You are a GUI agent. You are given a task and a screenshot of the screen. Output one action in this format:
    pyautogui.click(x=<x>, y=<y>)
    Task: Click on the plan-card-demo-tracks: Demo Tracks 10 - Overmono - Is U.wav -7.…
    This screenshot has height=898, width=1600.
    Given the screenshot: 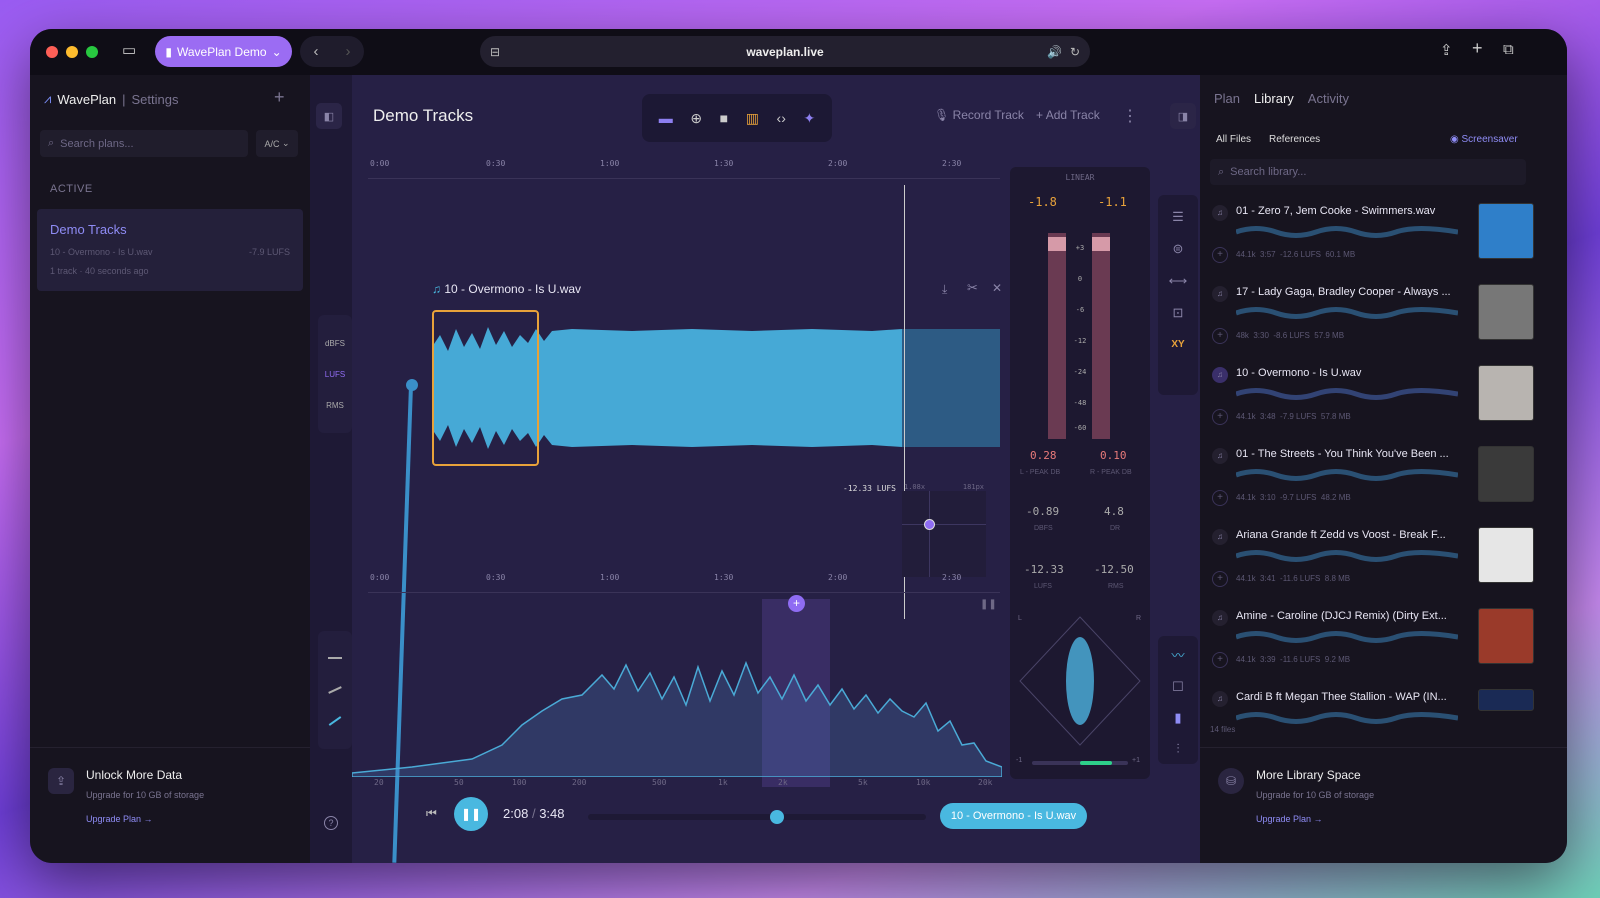 What is the action you would take?
    pyautogui.click(x=170, y=250)
    